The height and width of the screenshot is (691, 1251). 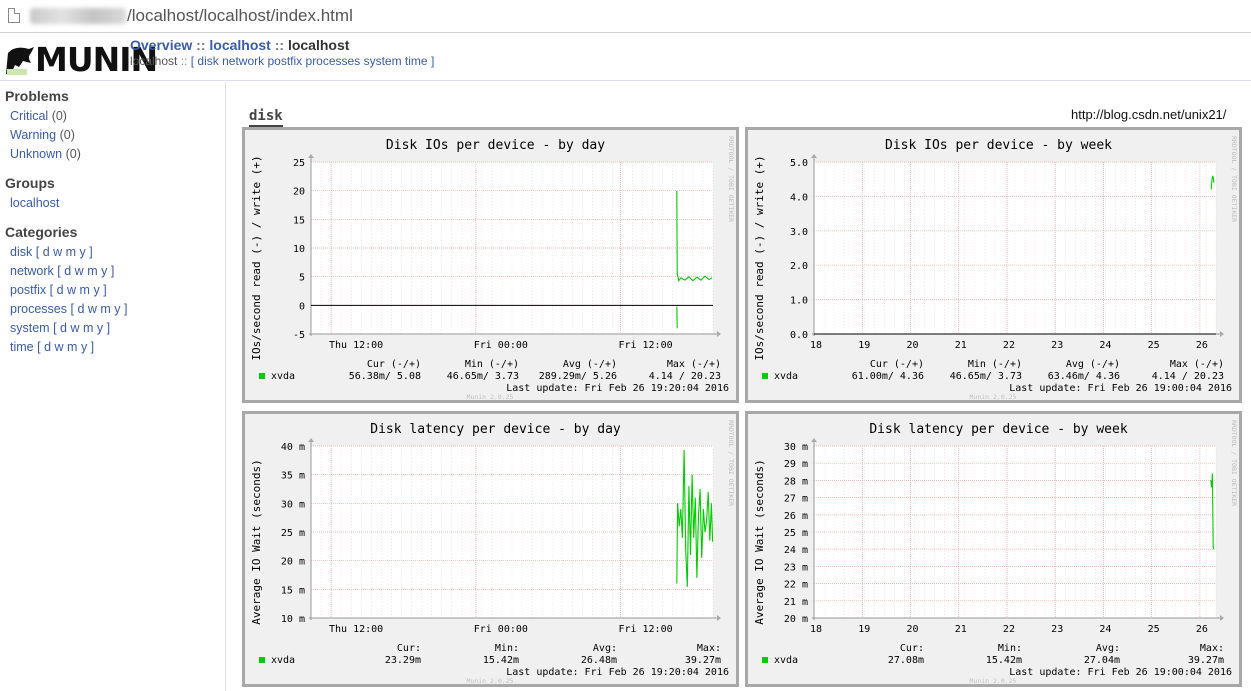 What do you see at coordinates (112, 116) in the screenshot?
I see `problem-item-critical: Critical (0)` at bounding box center [112, 116].